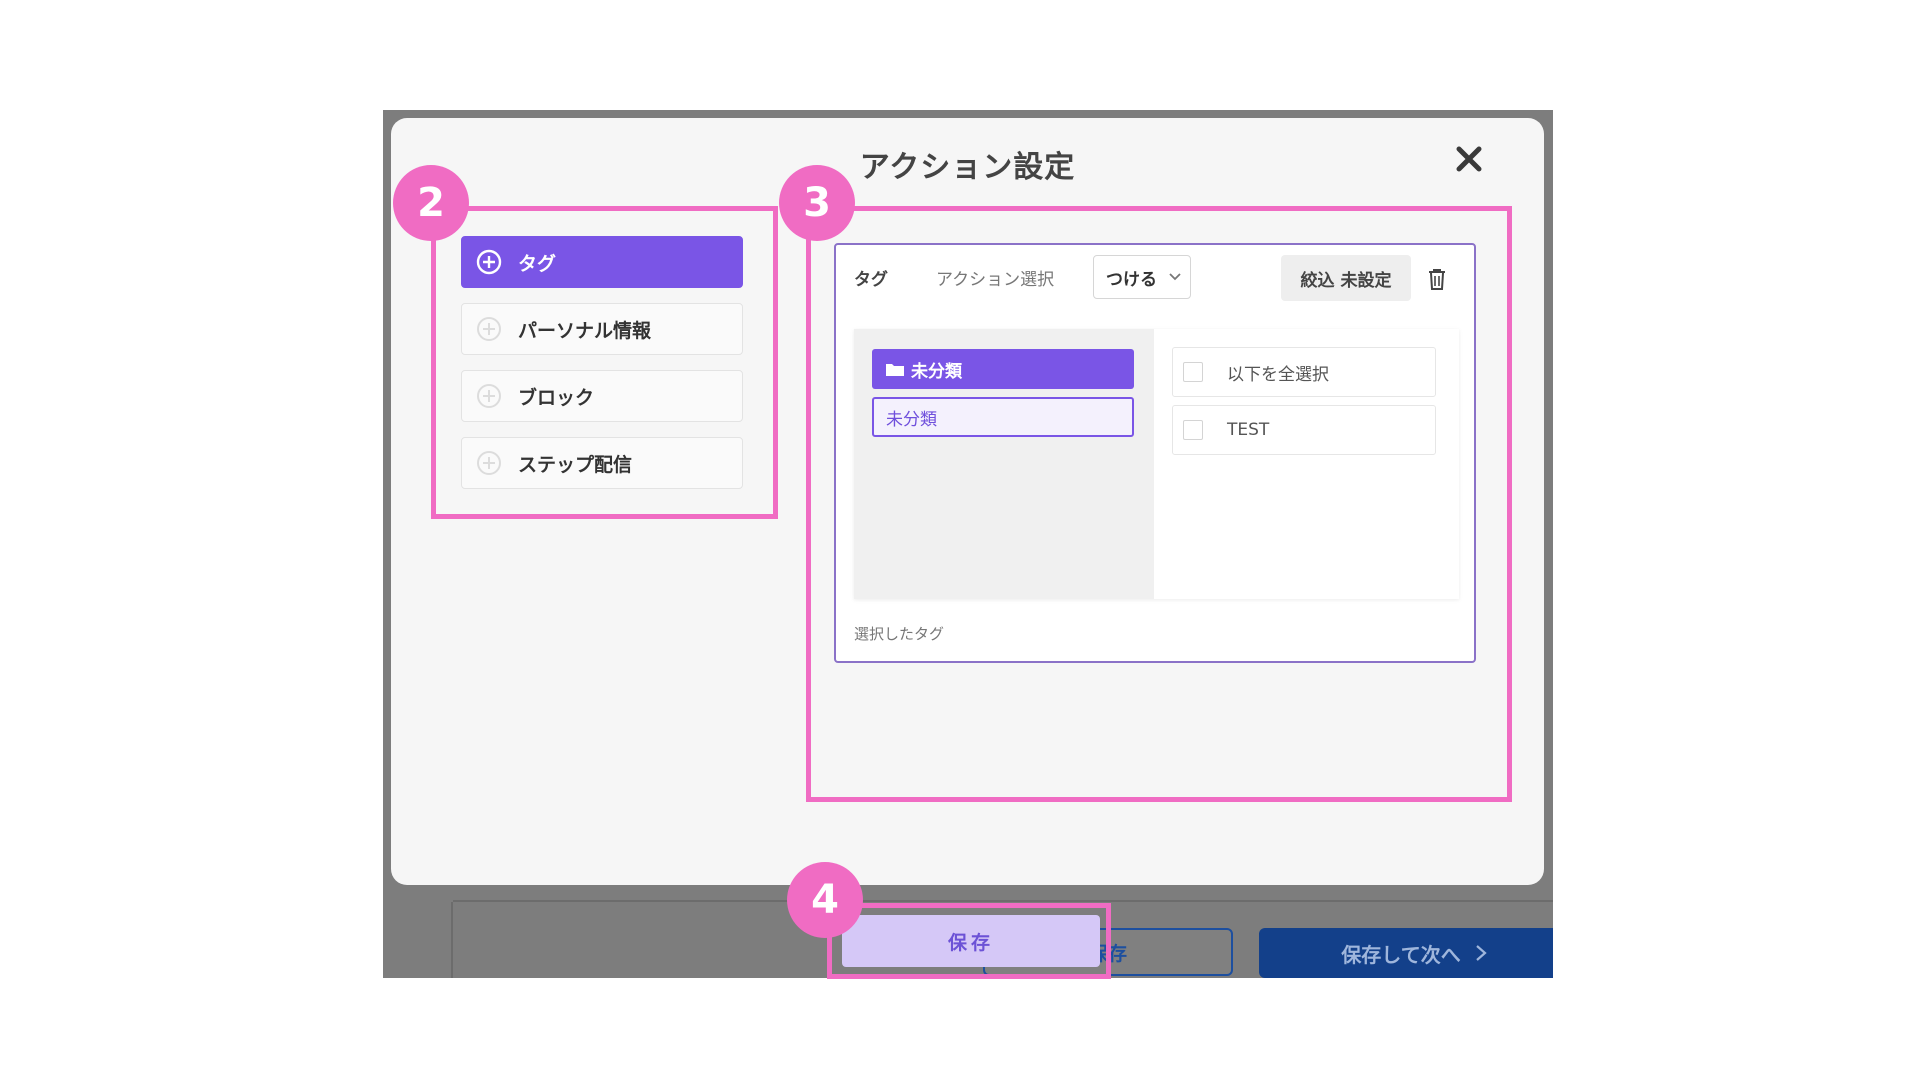  I want to click on annotation-badge-2: 2, so click(431, 203).